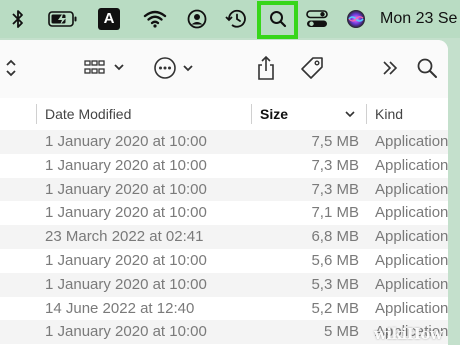  Describe the element at coordinates (418, 19) in the screenshot. I see `menu-bar-clock: Mon 23 Se` at that location.